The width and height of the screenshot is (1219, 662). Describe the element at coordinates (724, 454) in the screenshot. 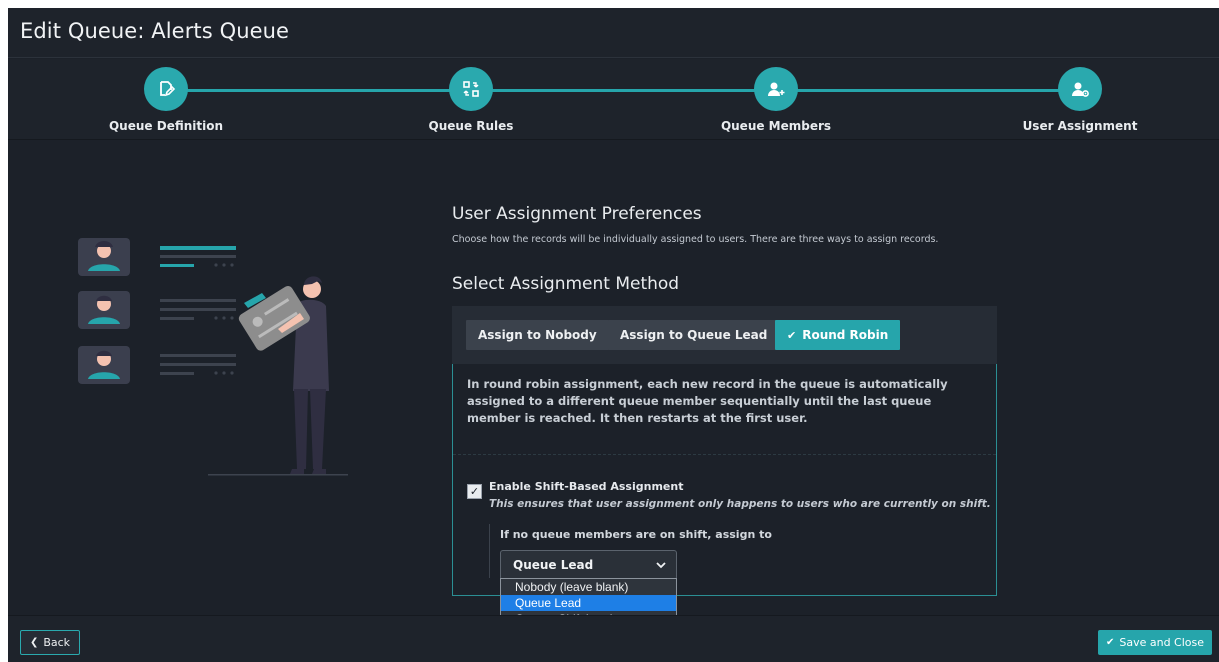

I see `divider` at that location.